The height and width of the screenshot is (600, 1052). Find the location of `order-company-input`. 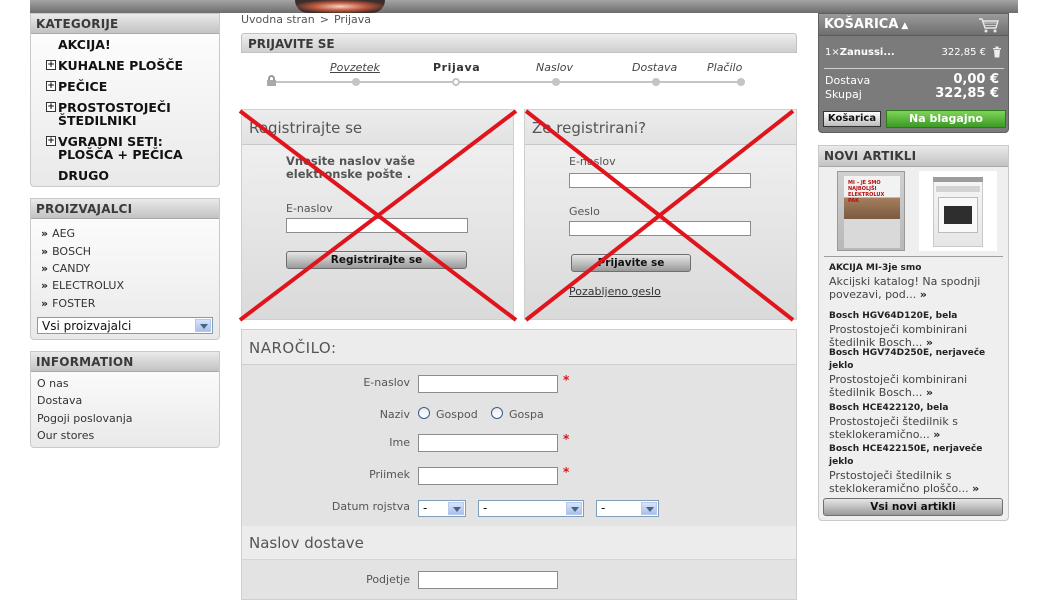

order-company-input is located at coordinates (488, 580).